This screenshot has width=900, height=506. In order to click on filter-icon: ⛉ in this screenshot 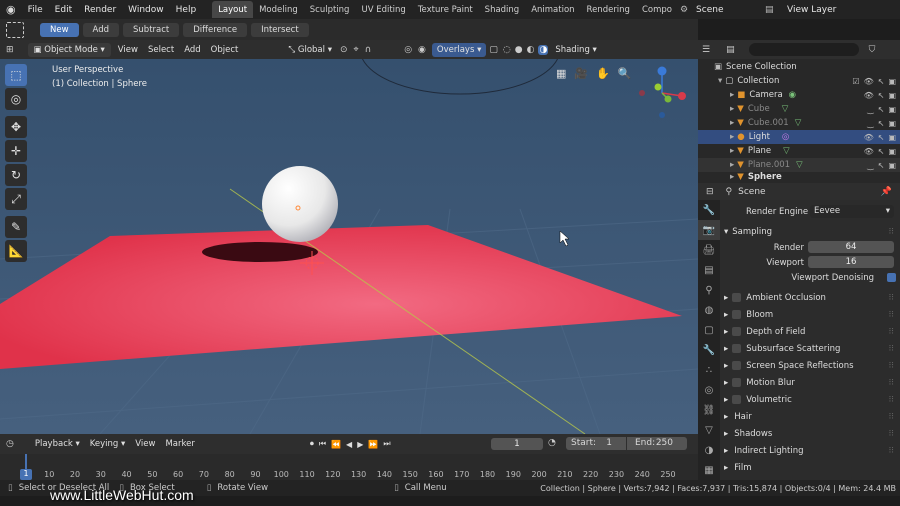, I will do `click(872, 50)`.